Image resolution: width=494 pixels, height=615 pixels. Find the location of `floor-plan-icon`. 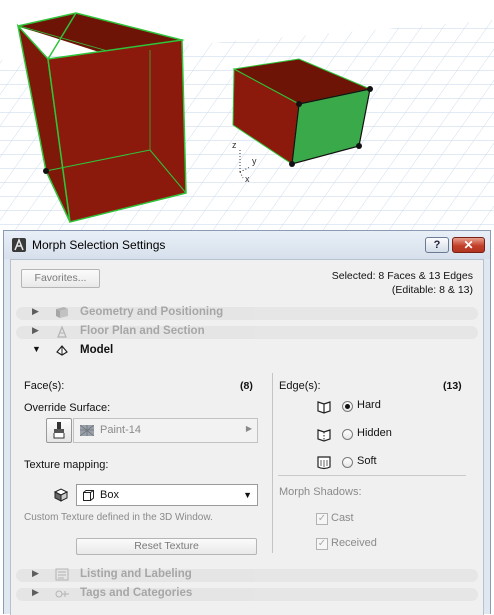

floor-plan-icon is located at coordinates (62, 331).